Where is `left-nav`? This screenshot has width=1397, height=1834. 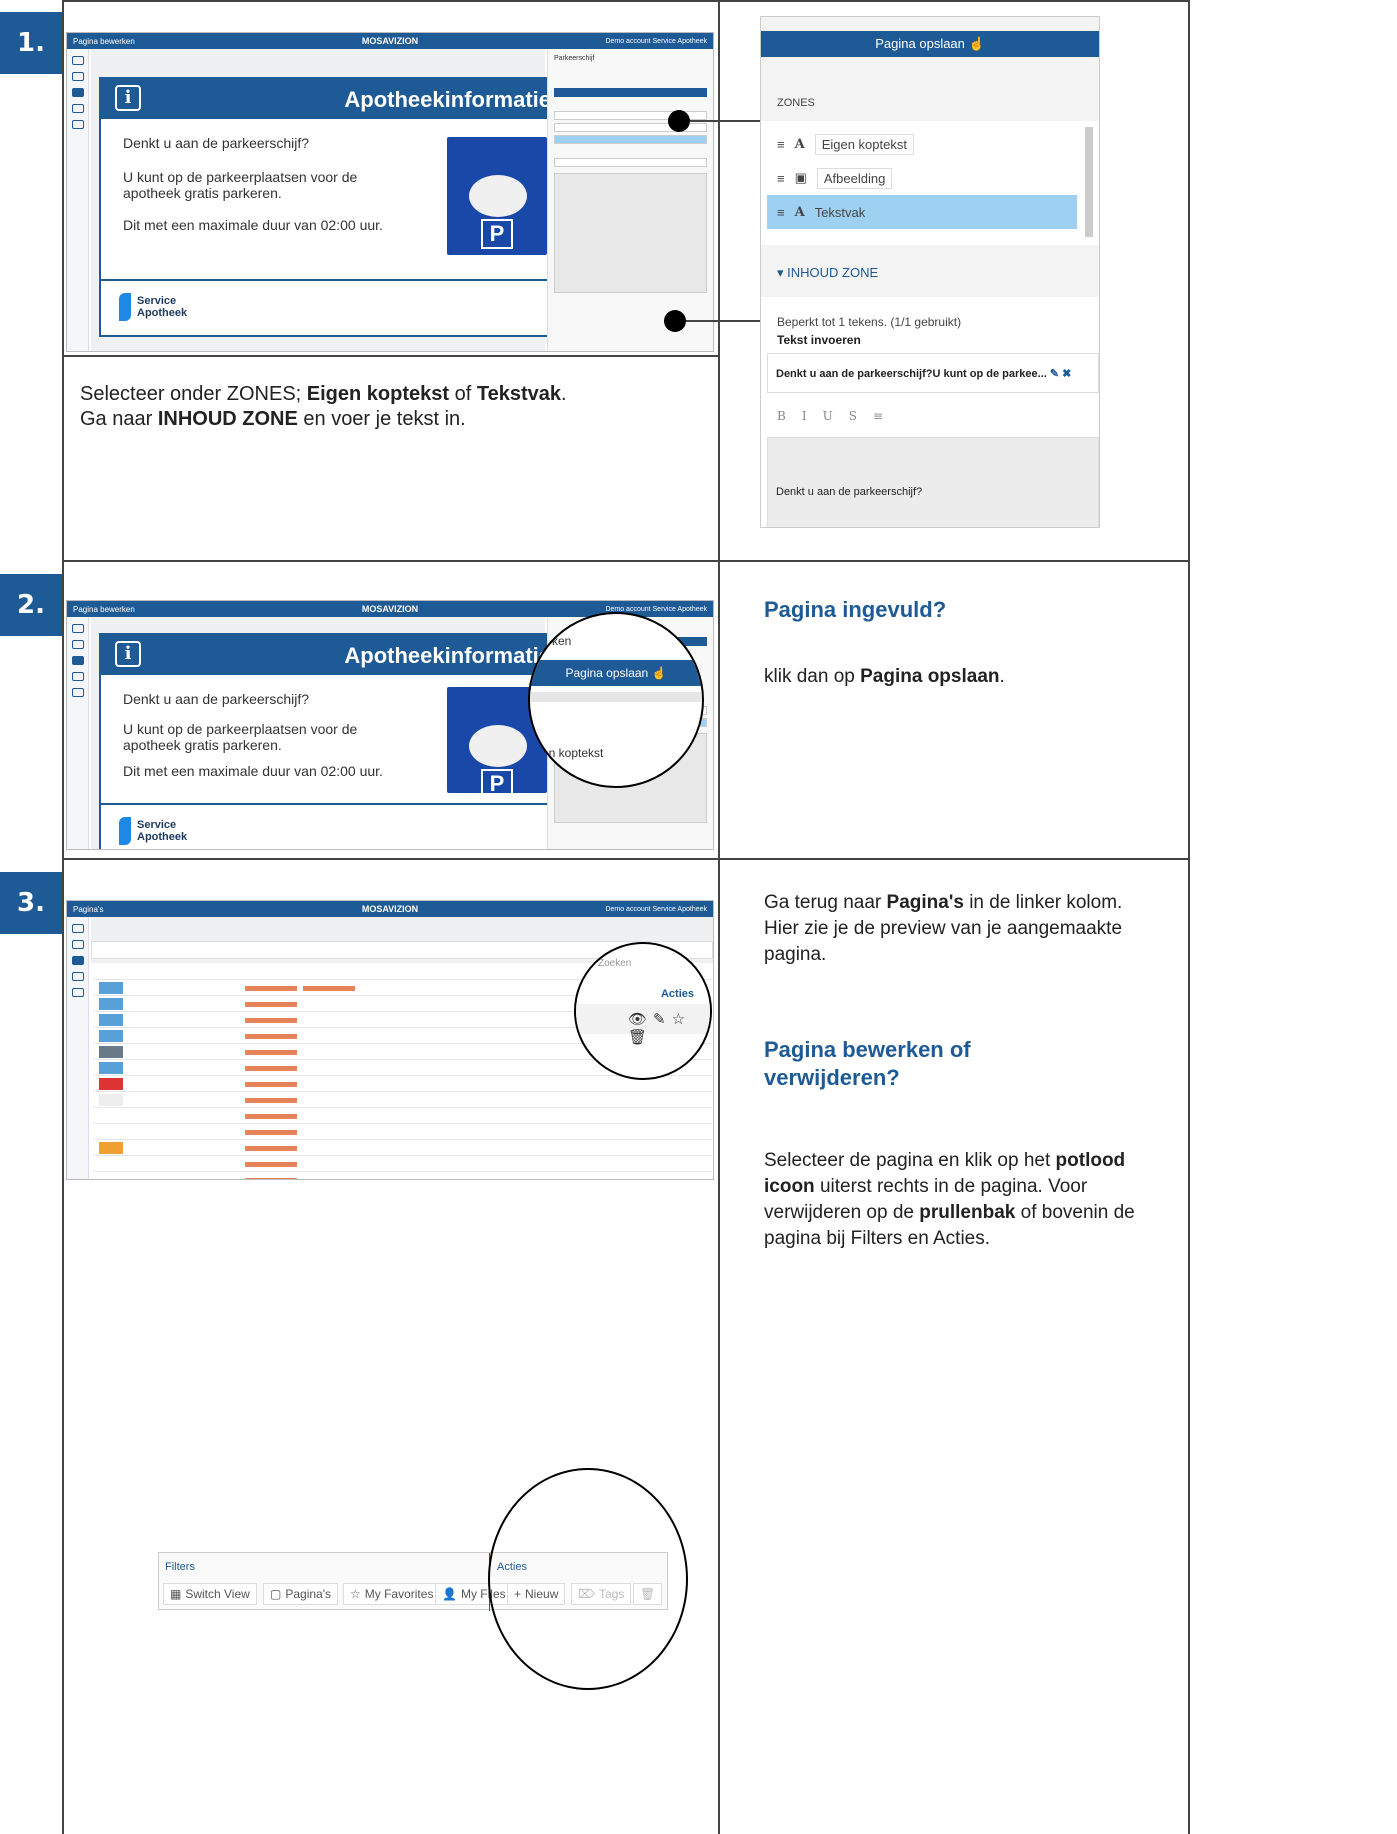 left-nav is located at coordinates (78, 200).